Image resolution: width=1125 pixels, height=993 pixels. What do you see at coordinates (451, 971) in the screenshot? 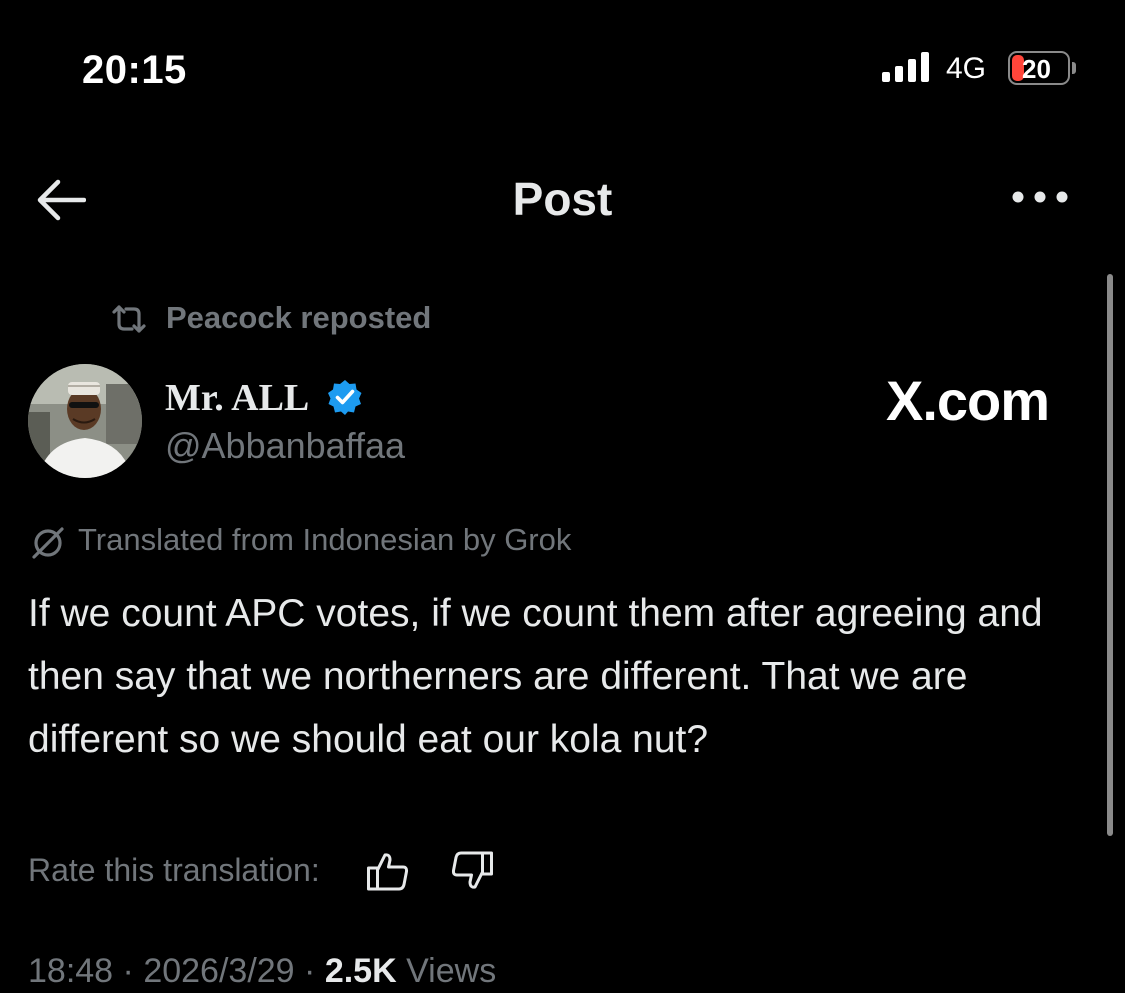
I see `views-label: Views` at bounding box center [451, 971].